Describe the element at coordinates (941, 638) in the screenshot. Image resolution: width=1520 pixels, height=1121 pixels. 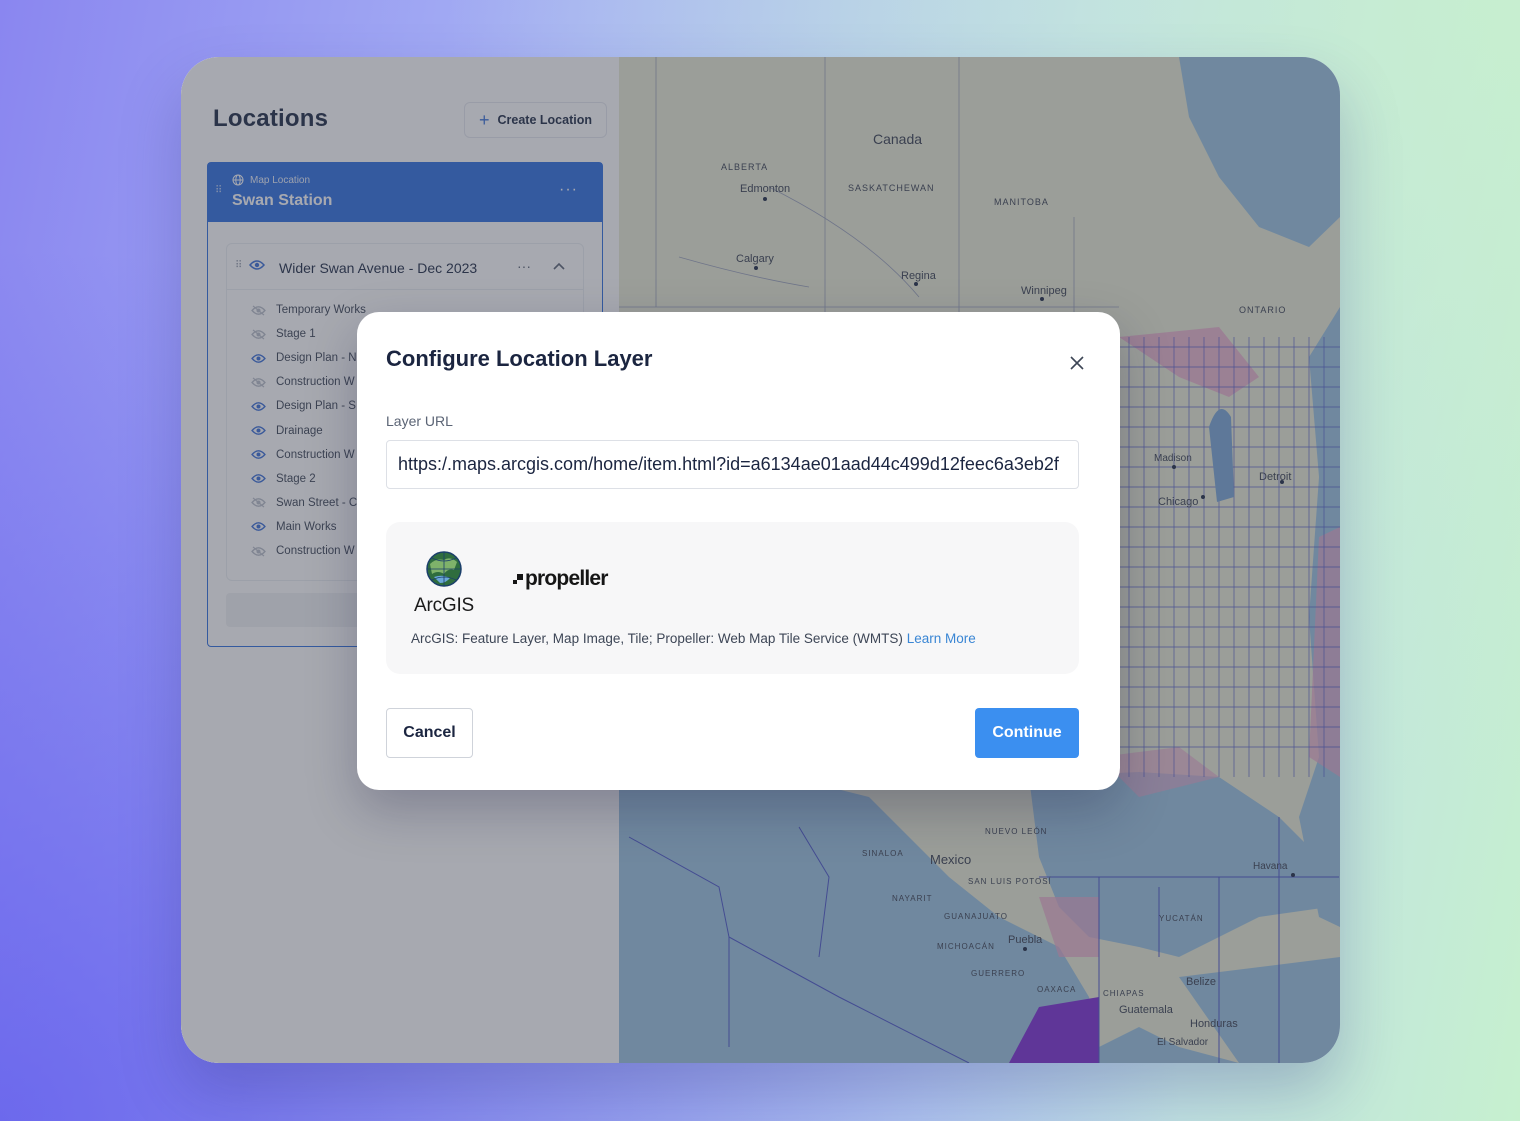
I see `learn-more-link: Learn More` at that location.